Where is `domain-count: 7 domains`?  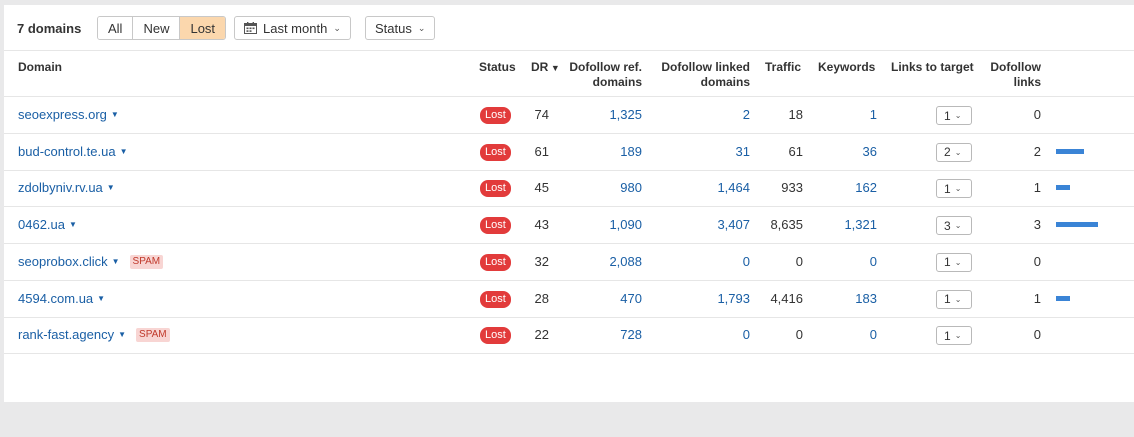
domain-count: 7 domains is located at coordinates (49, 28).